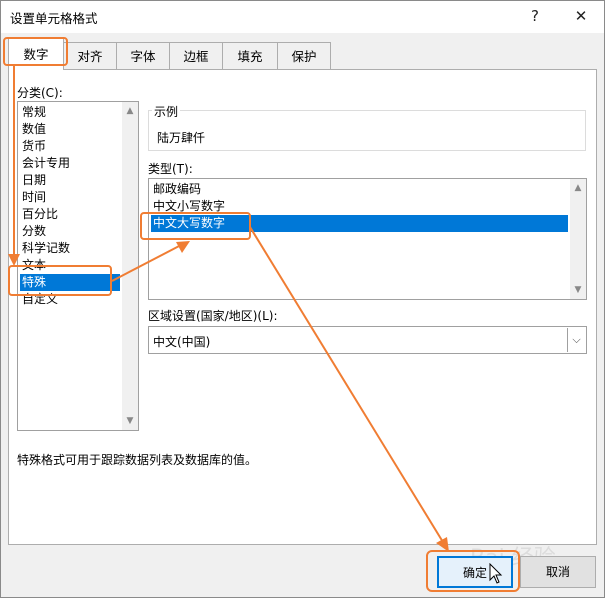  Describe the element at coordinates (195, 226) in the screenshot. I see `type-highlight` at that location.